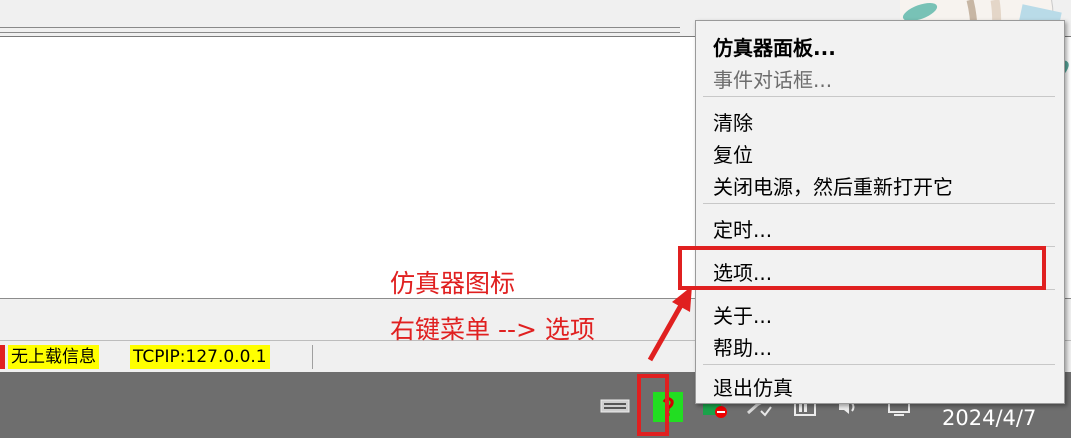 Image resolution: width=1071 pixels, height=438 pixels. Describe the element at coordinates (340, 27) in the screenshot. I see `top-rule` at that location.